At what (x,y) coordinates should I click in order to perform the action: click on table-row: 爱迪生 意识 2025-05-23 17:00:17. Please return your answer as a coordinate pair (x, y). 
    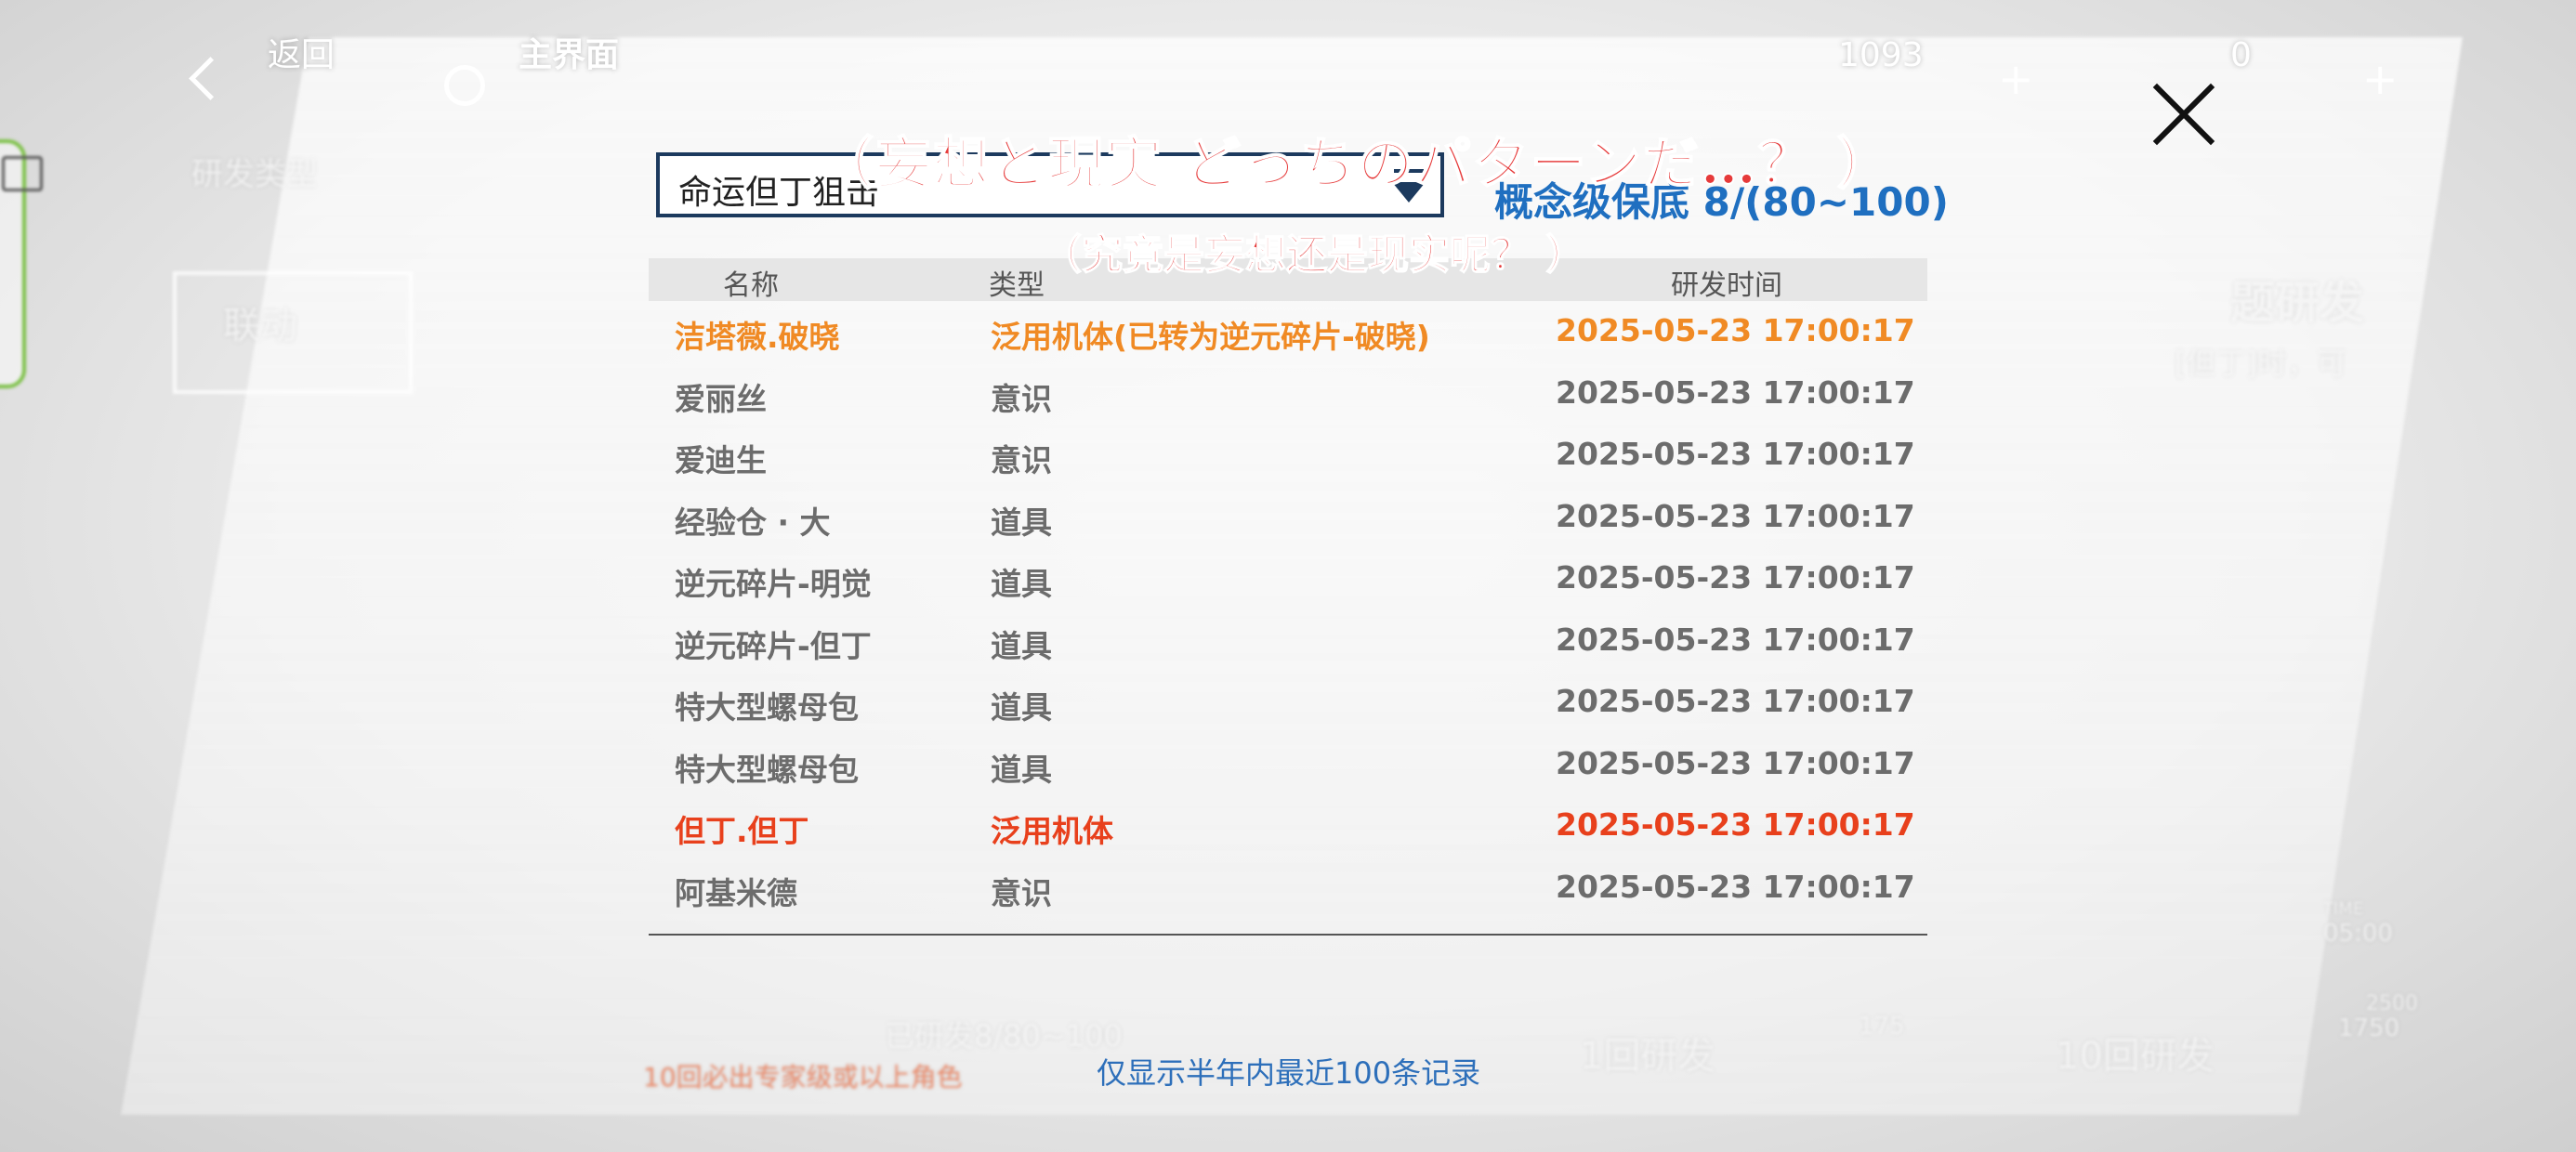
    Looking at the image, I should click on (1288, 456).